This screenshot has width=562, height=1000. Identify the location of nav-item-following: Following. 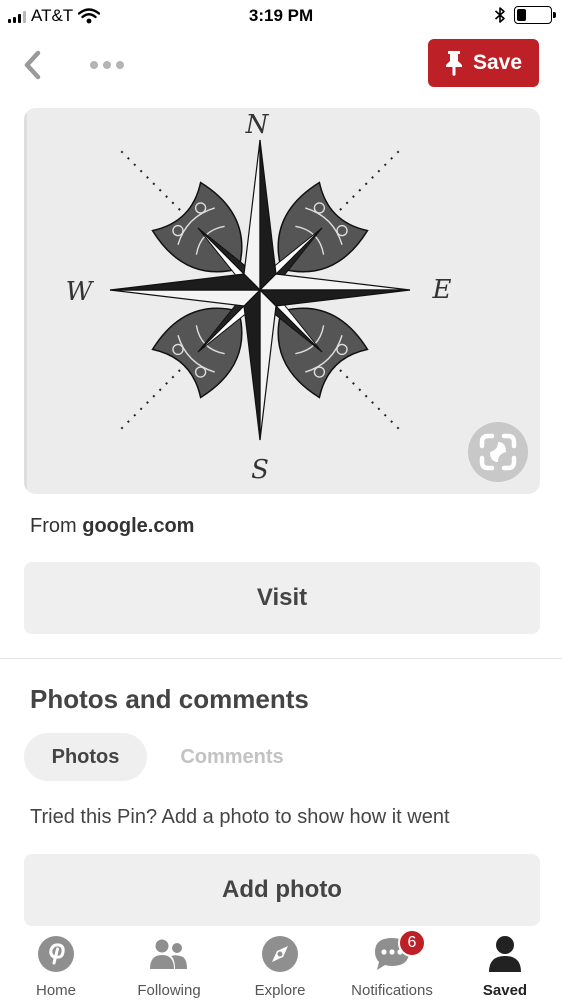
(169, 967).